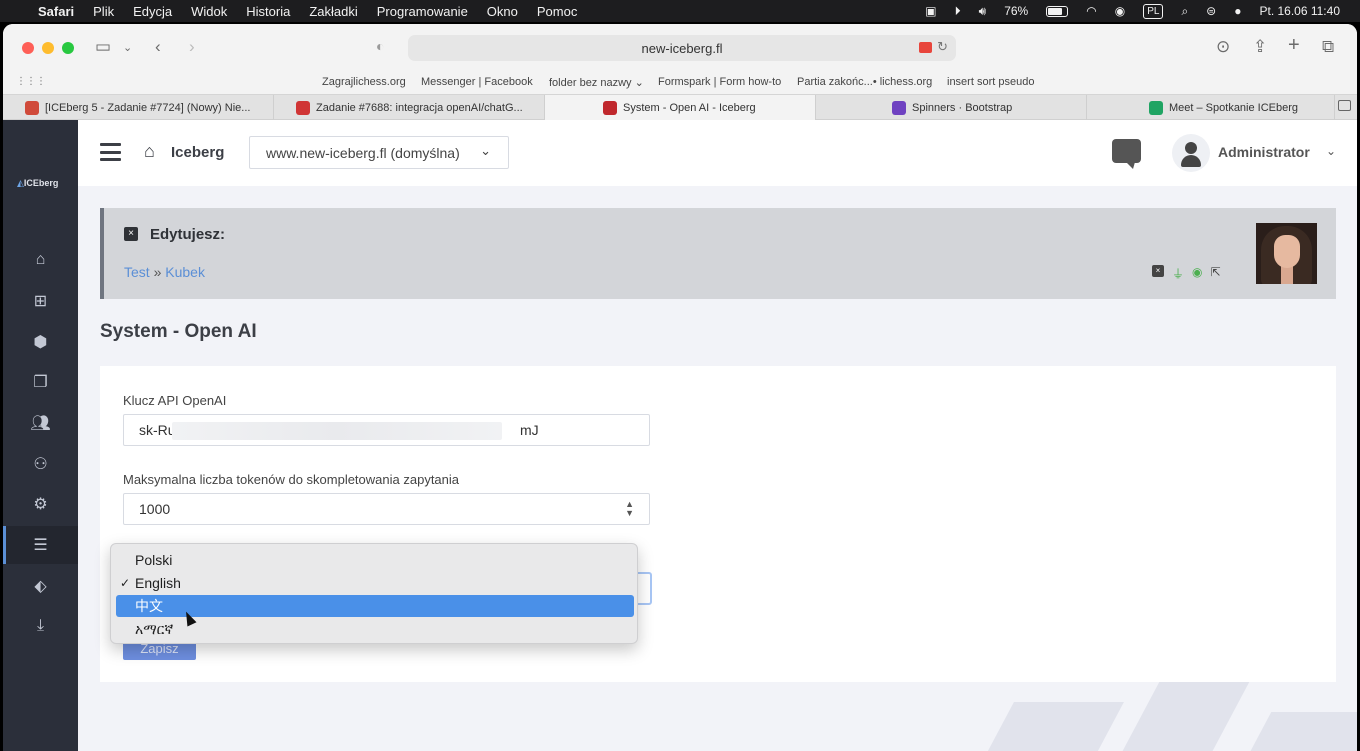 The image size is (1360, 751). What do you see at coordinates (983, 11) in the screenshot?
I see `volume-icon: 🔊︎` at bounding box center [983, 11].